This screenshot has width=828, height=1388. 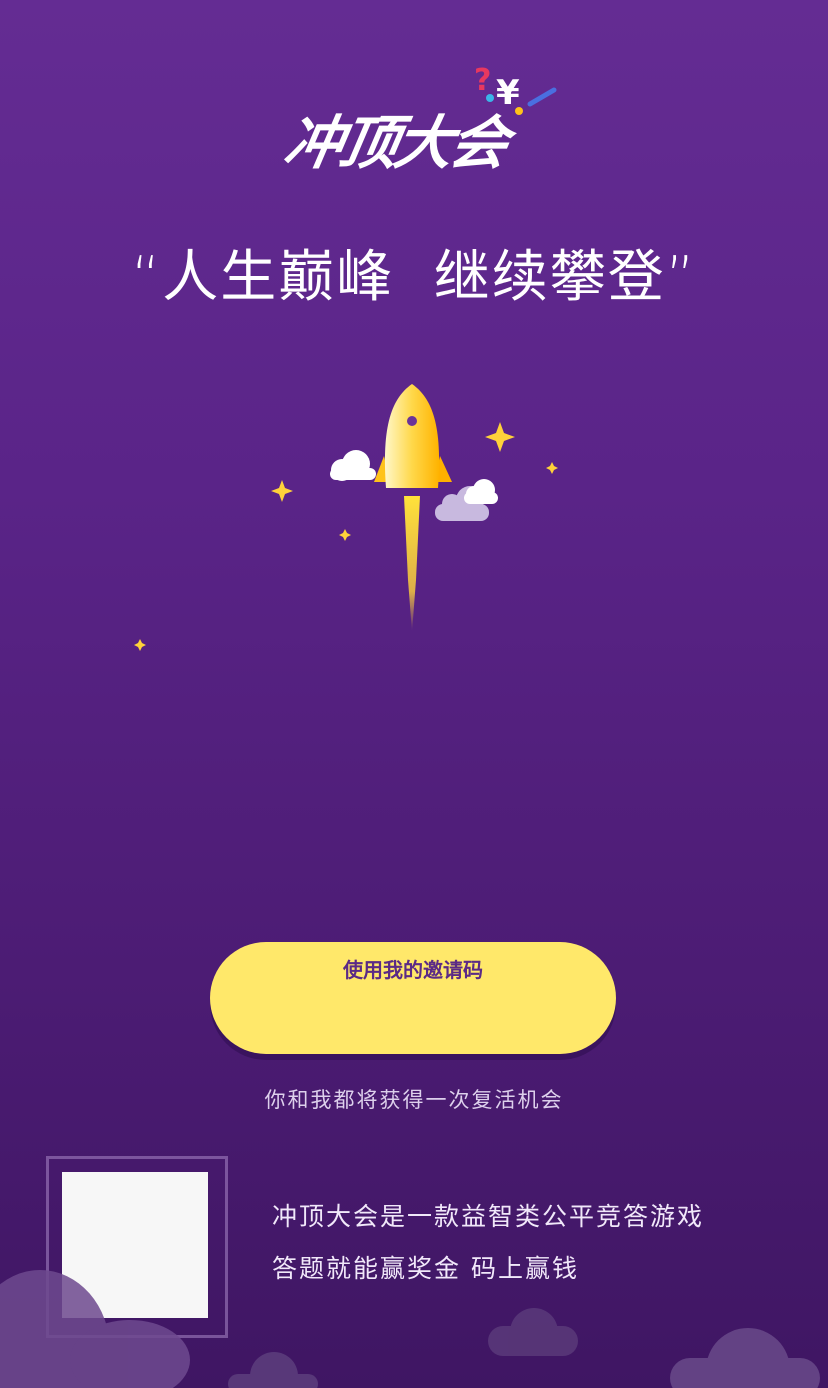 I want to click on use-invite-code-button: 使用我的邀请码, so click(x=413, y=998).